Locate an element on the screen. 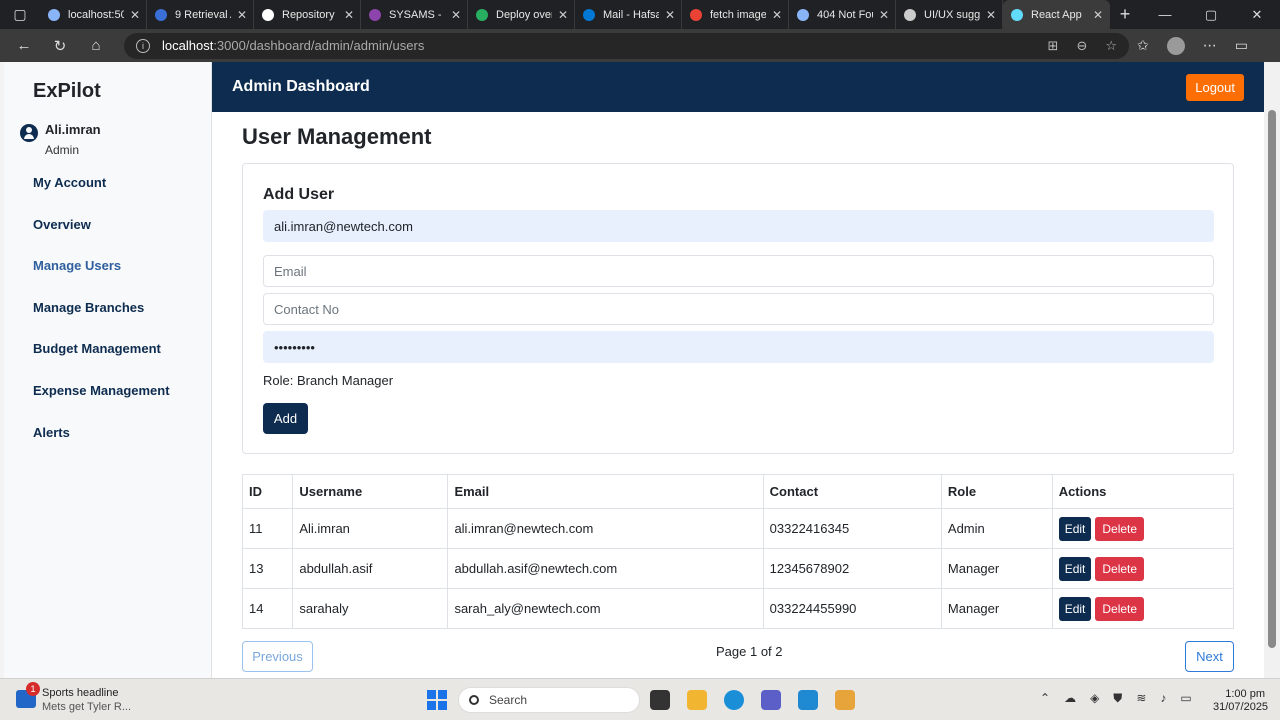 This screenshot has height=720, width=1280. tab-title: React App is located at coordinates (1056, 14).